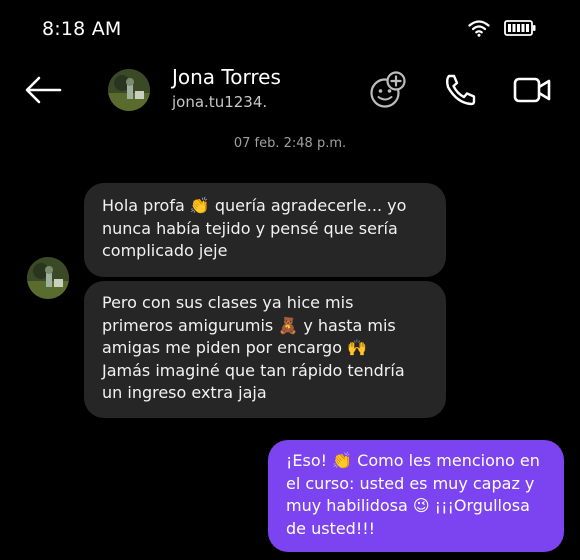  Describe the element at coordinates (331, 528) in the screenshot. I see `message-line: de usted!!!` at that location.